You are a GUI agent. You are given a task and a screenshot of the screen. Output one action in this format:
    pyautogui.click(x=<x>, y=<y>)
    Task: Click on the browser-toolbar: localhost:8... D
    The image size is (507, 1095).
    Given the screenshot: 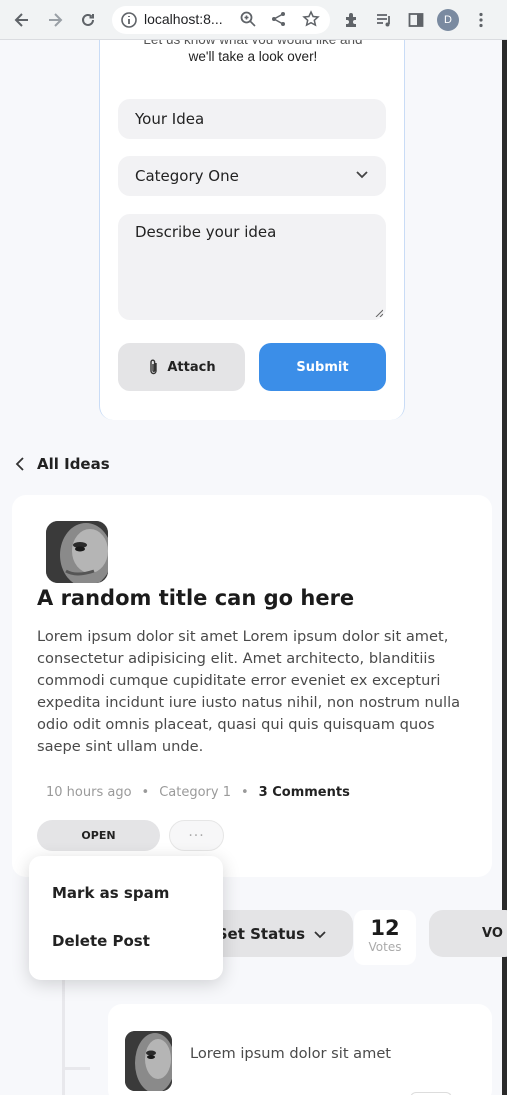 What is the action you would take?
    pyautogui.click(x=253, y=20)
    